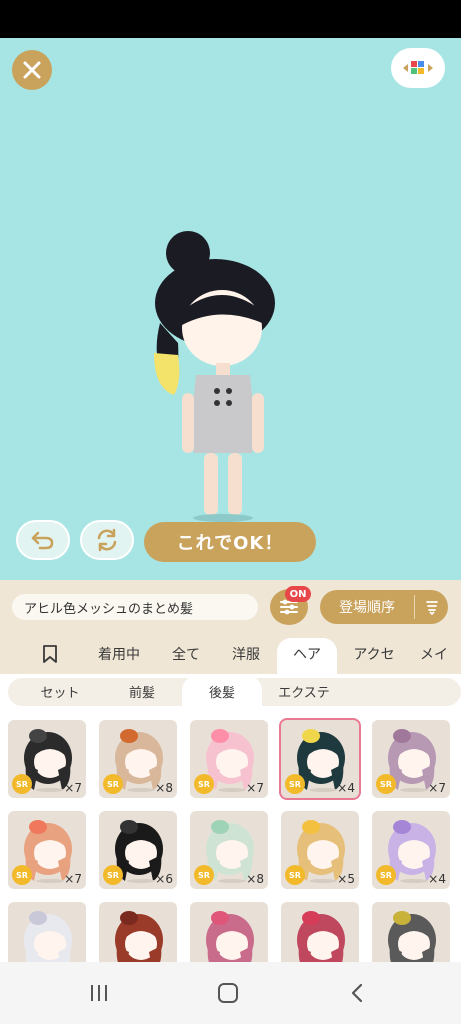 The height and width of the screenshot is (1024, 461). What do you see at coordinates (142, 691) in the screenshot?
I see `subtab-front-hair: 前髪` at bounding box center [142, 691].